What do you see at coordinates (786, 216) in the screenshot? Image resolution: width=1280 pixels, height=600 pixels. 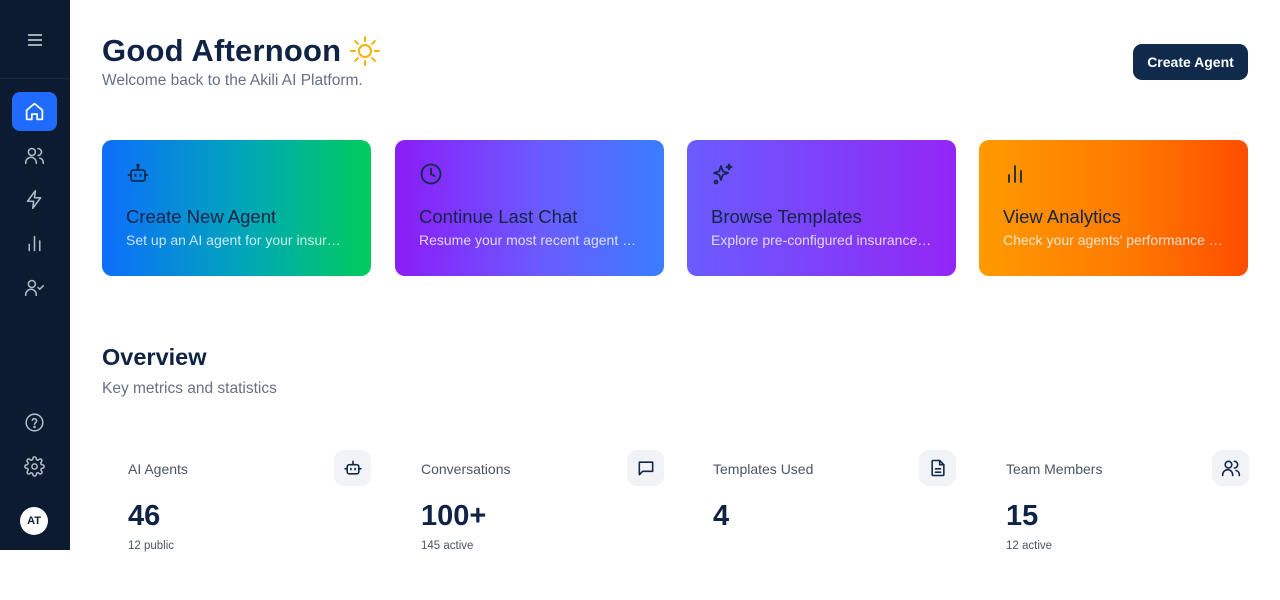 I see `card-title: Browse Templates` at bounding box center [786, 216].